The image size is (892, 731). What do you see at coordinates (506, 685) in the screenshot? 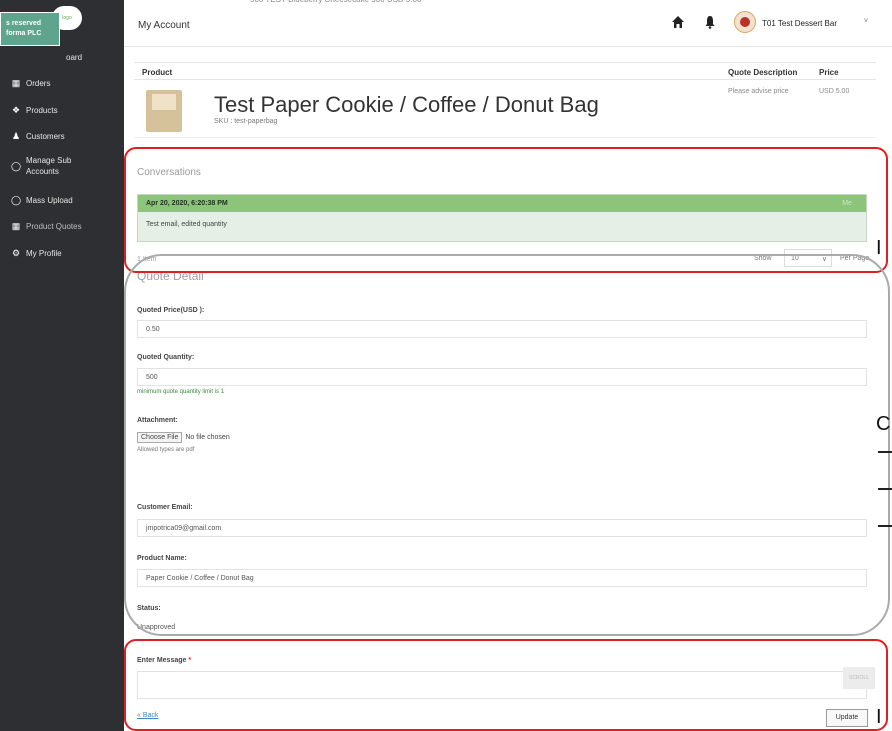
I see `highlight-message` at bounding box center [506, 685].